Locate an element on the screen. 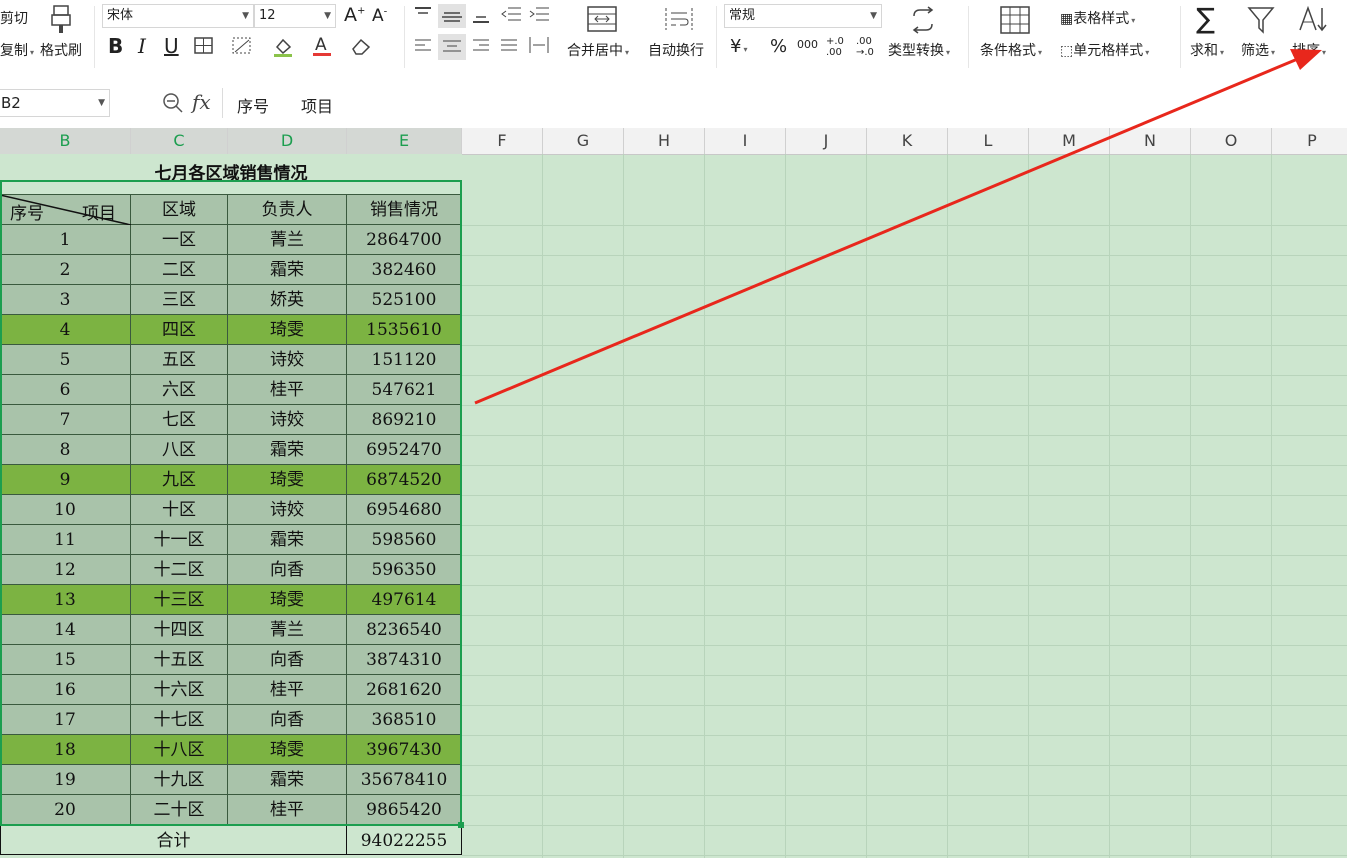  column-header-f: F is located at coordinates (502, 141).